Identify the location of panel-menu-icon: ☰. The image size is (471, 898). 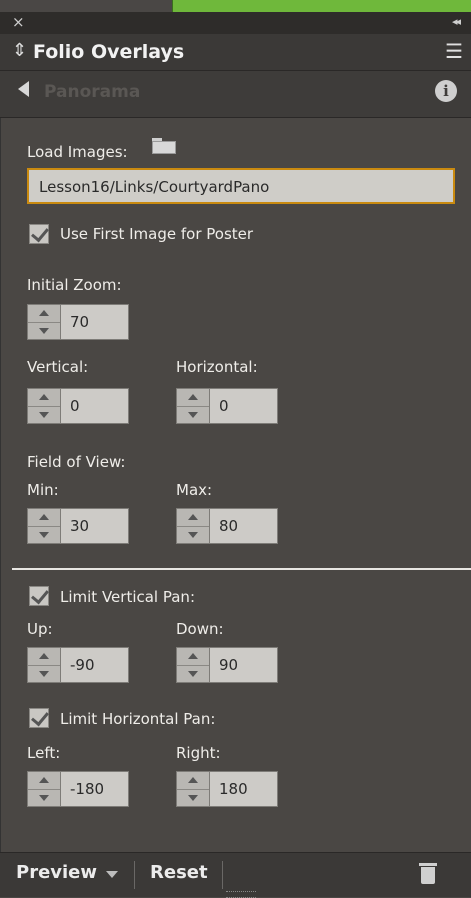
(454, 51).